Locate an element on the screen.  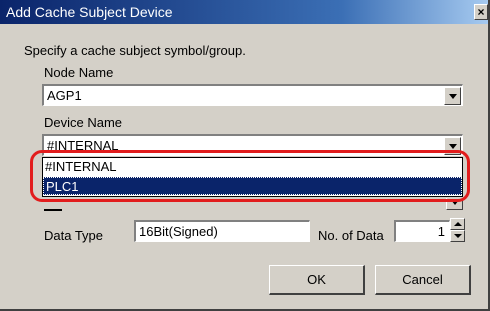
node-name-label: Node Name is located at coordinates (79, 72).